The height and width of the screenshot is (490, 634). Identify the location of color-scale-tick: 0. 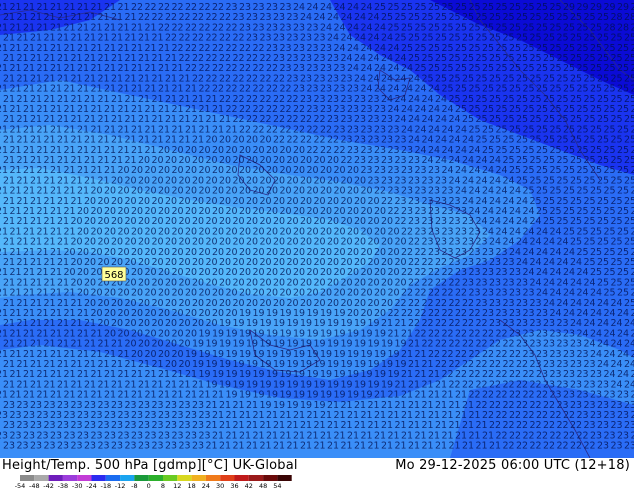
(149, 486).